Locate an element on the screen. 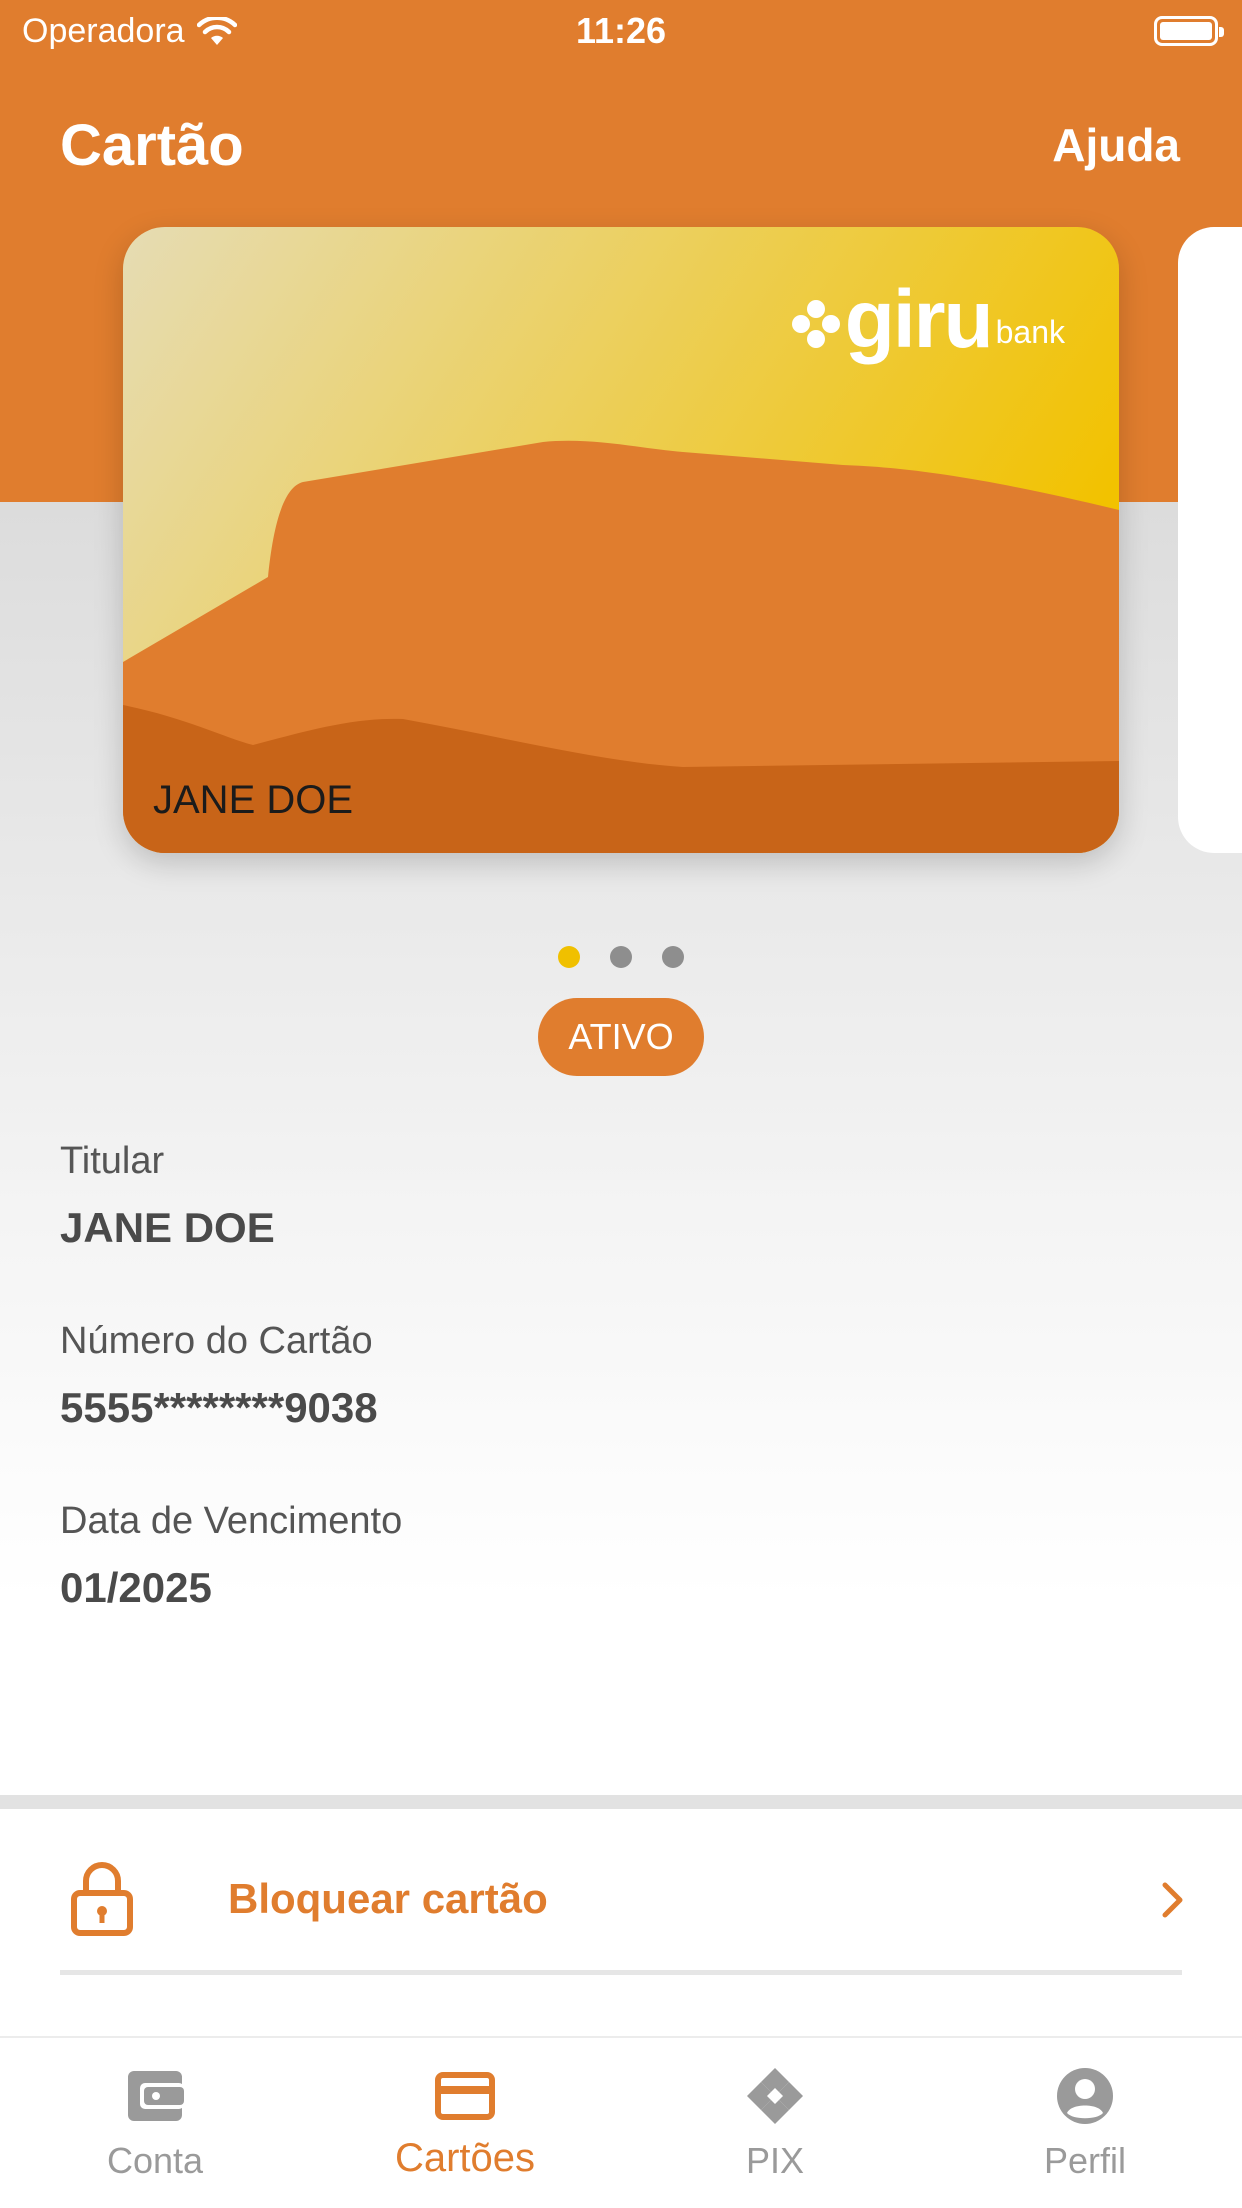 The width and height of the screenshot is (1242, 2208). row-divider is located at coordinates (621, 1972).